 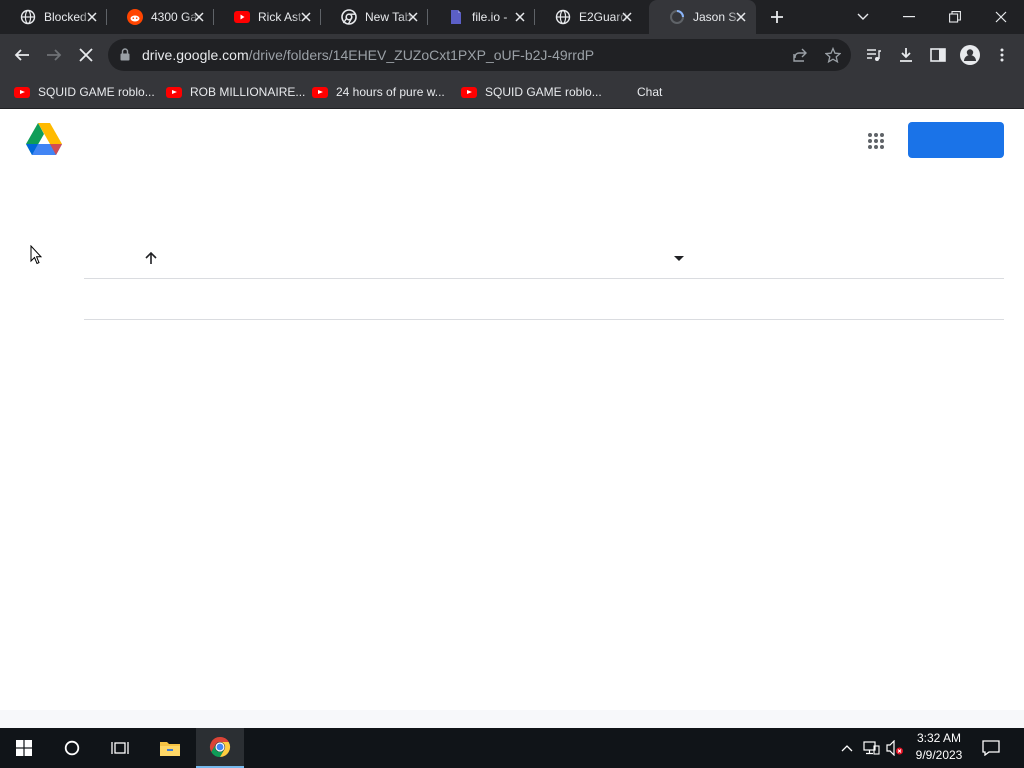 What do you see at coordinates (267, 17) in the screenshot?
I see `tab-youtube: Rick Ast` at bounding box center [267, 17].